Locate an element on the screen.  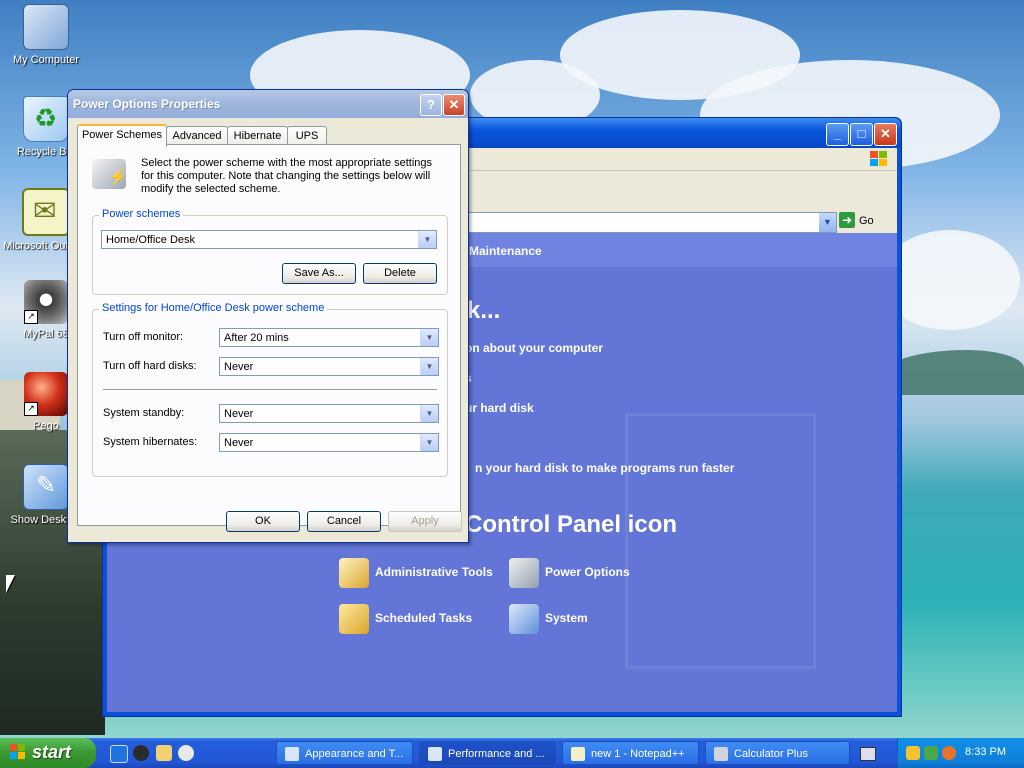
clock: 8:33 PM is located at coordinates (985, 752).